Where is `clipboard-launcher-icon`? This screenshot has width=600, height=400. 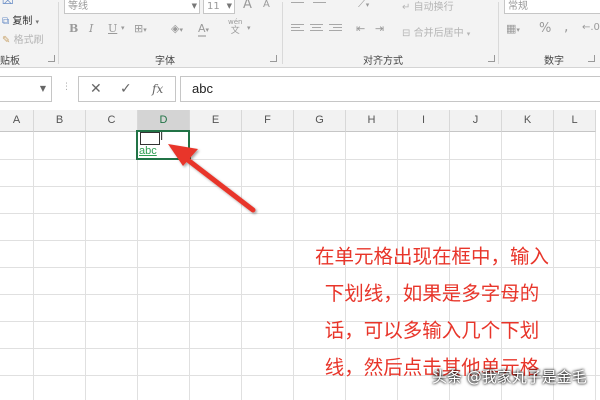 clipboard-launcher-icon is located at coordinates (51, 58).